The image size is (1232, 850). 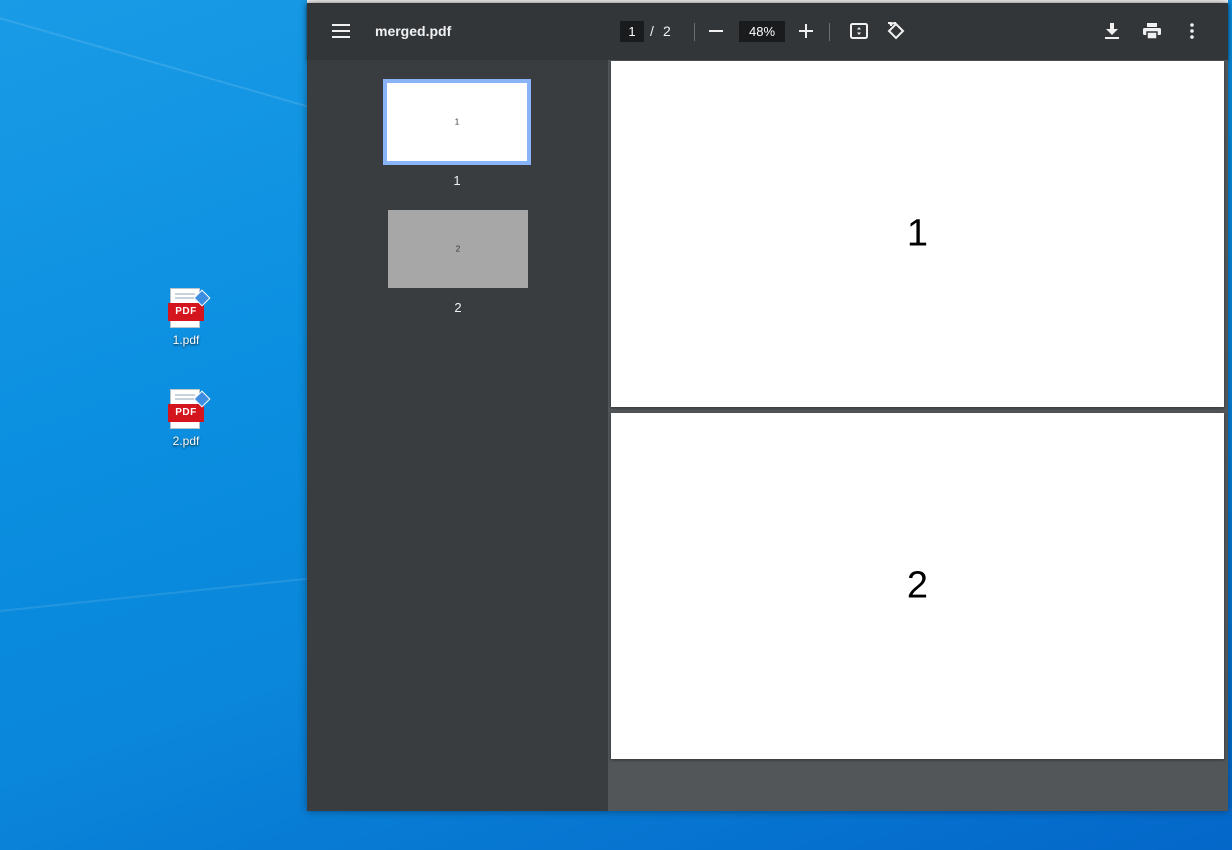 I want to click on more-vert-icon, so click(x=1192, y=31).